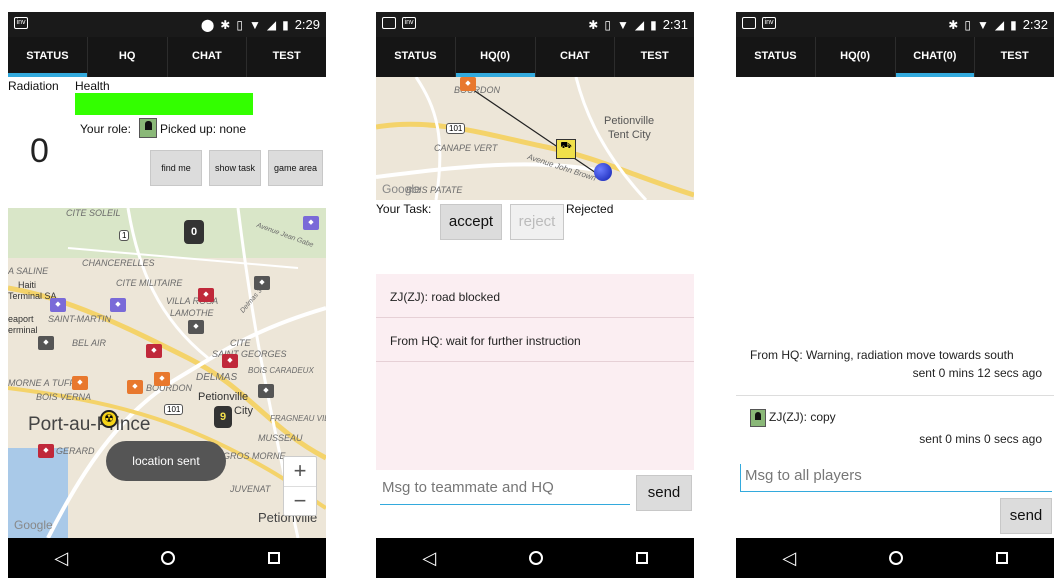 Image resolution: width=1062 pixels, height=588 pixels. I want to click on tab-chat: CHAT(0), so click(935, 57).